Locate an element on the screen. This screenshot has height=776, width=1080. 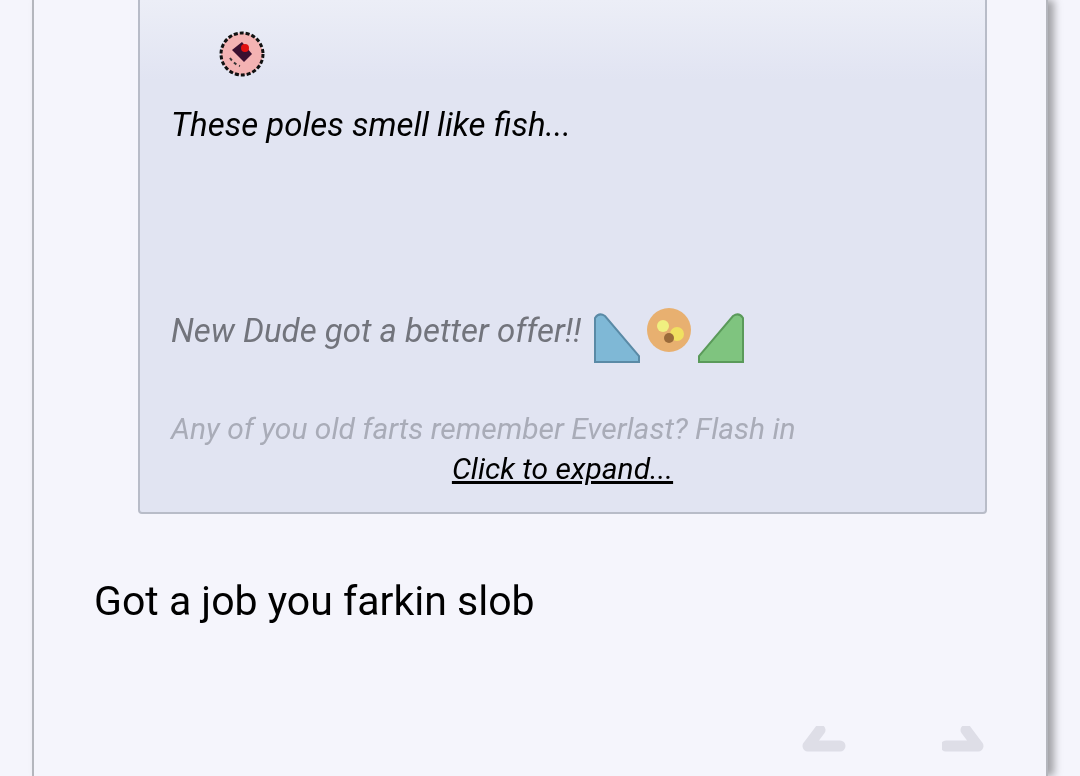
post-text: Got a job you farkin slob is located at coordinates (315, 601).